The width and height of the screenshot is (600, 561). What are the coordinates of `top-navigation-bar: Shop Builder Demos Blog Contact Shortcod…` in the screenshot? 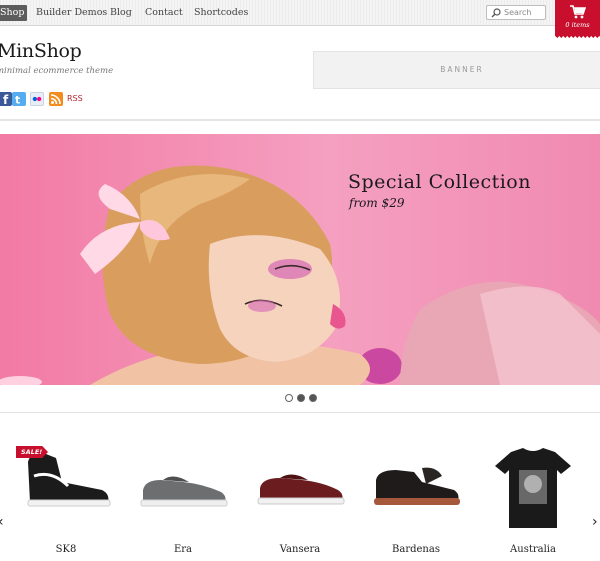 It's located at (300, 13).